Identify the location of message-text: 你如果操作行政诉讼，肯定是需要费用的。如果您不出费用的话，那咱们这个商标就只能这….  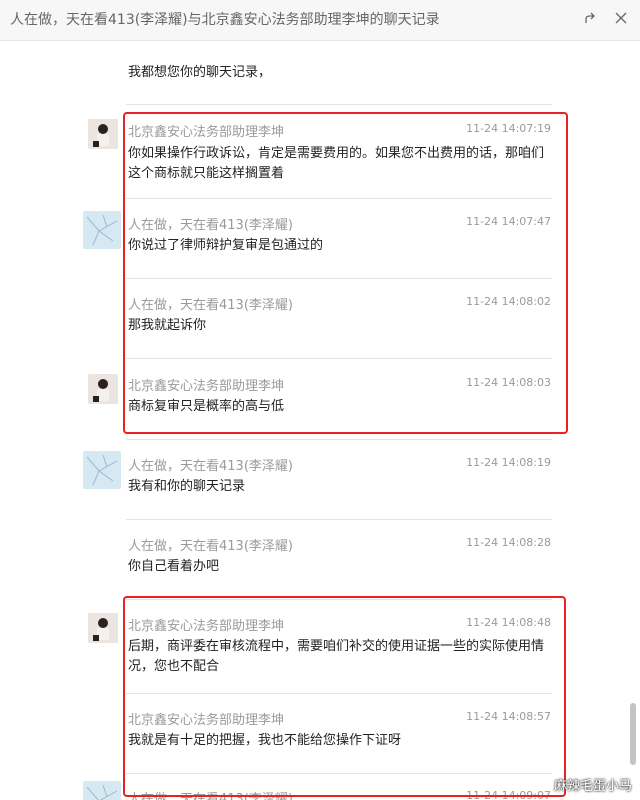
(336, 163).